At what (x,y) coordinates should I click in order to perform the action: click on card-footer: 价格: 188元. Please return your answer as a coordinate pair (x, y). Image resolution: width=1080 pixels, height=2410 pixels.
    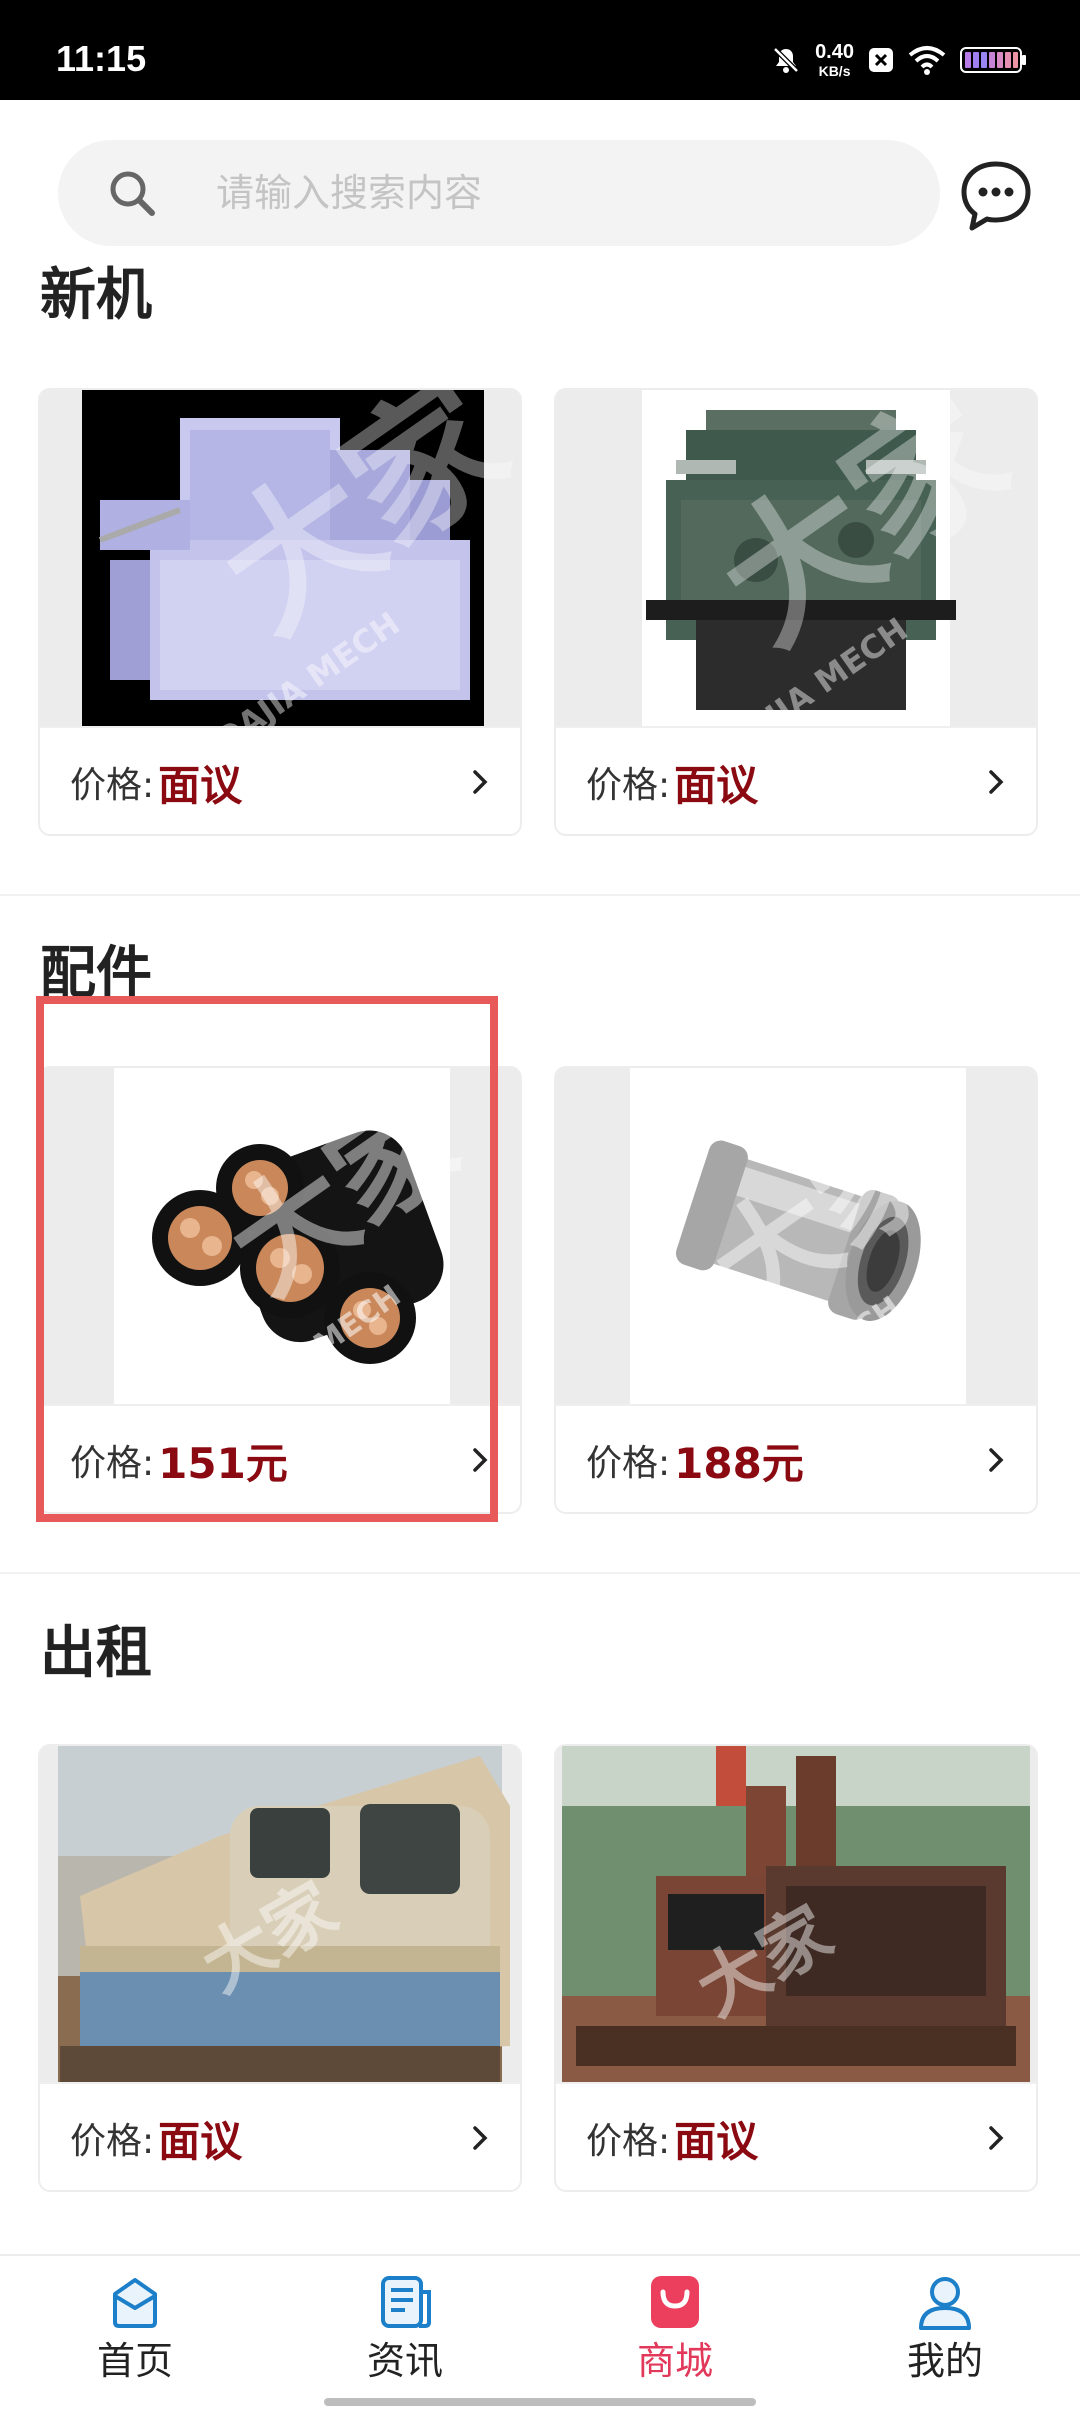
    Looking at the image, I should click on (796, 1458).